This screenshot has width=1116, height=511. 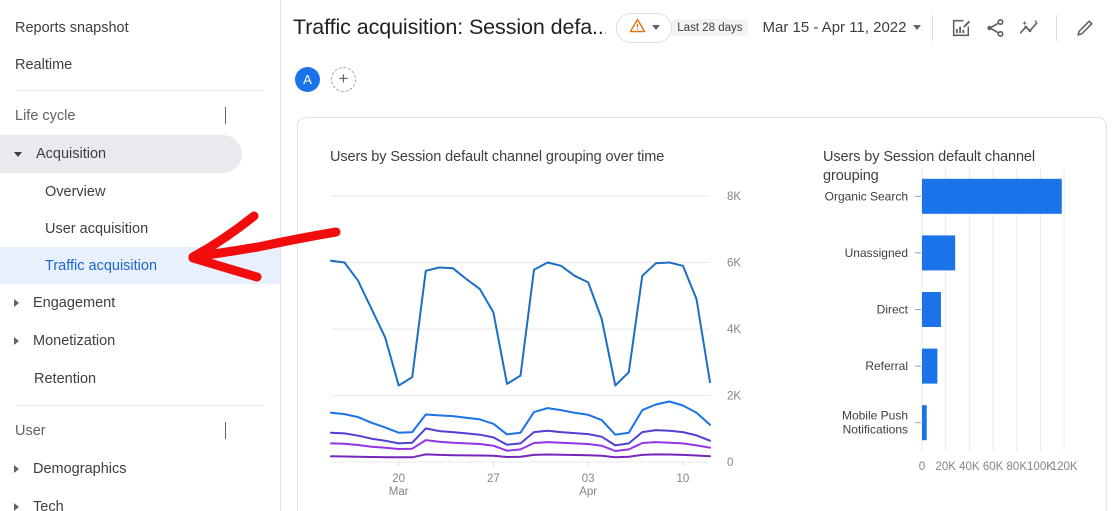 What do you see at coordinates (698, 79) in the screenshot?
I see `comparison-chip-row: A +` at bounding box center [698, 79].